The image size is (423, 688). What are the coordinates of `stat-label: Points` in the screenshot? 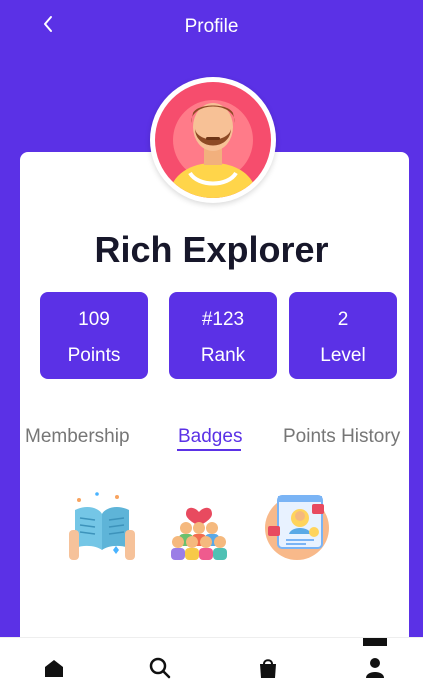 It's located at (94, 355).